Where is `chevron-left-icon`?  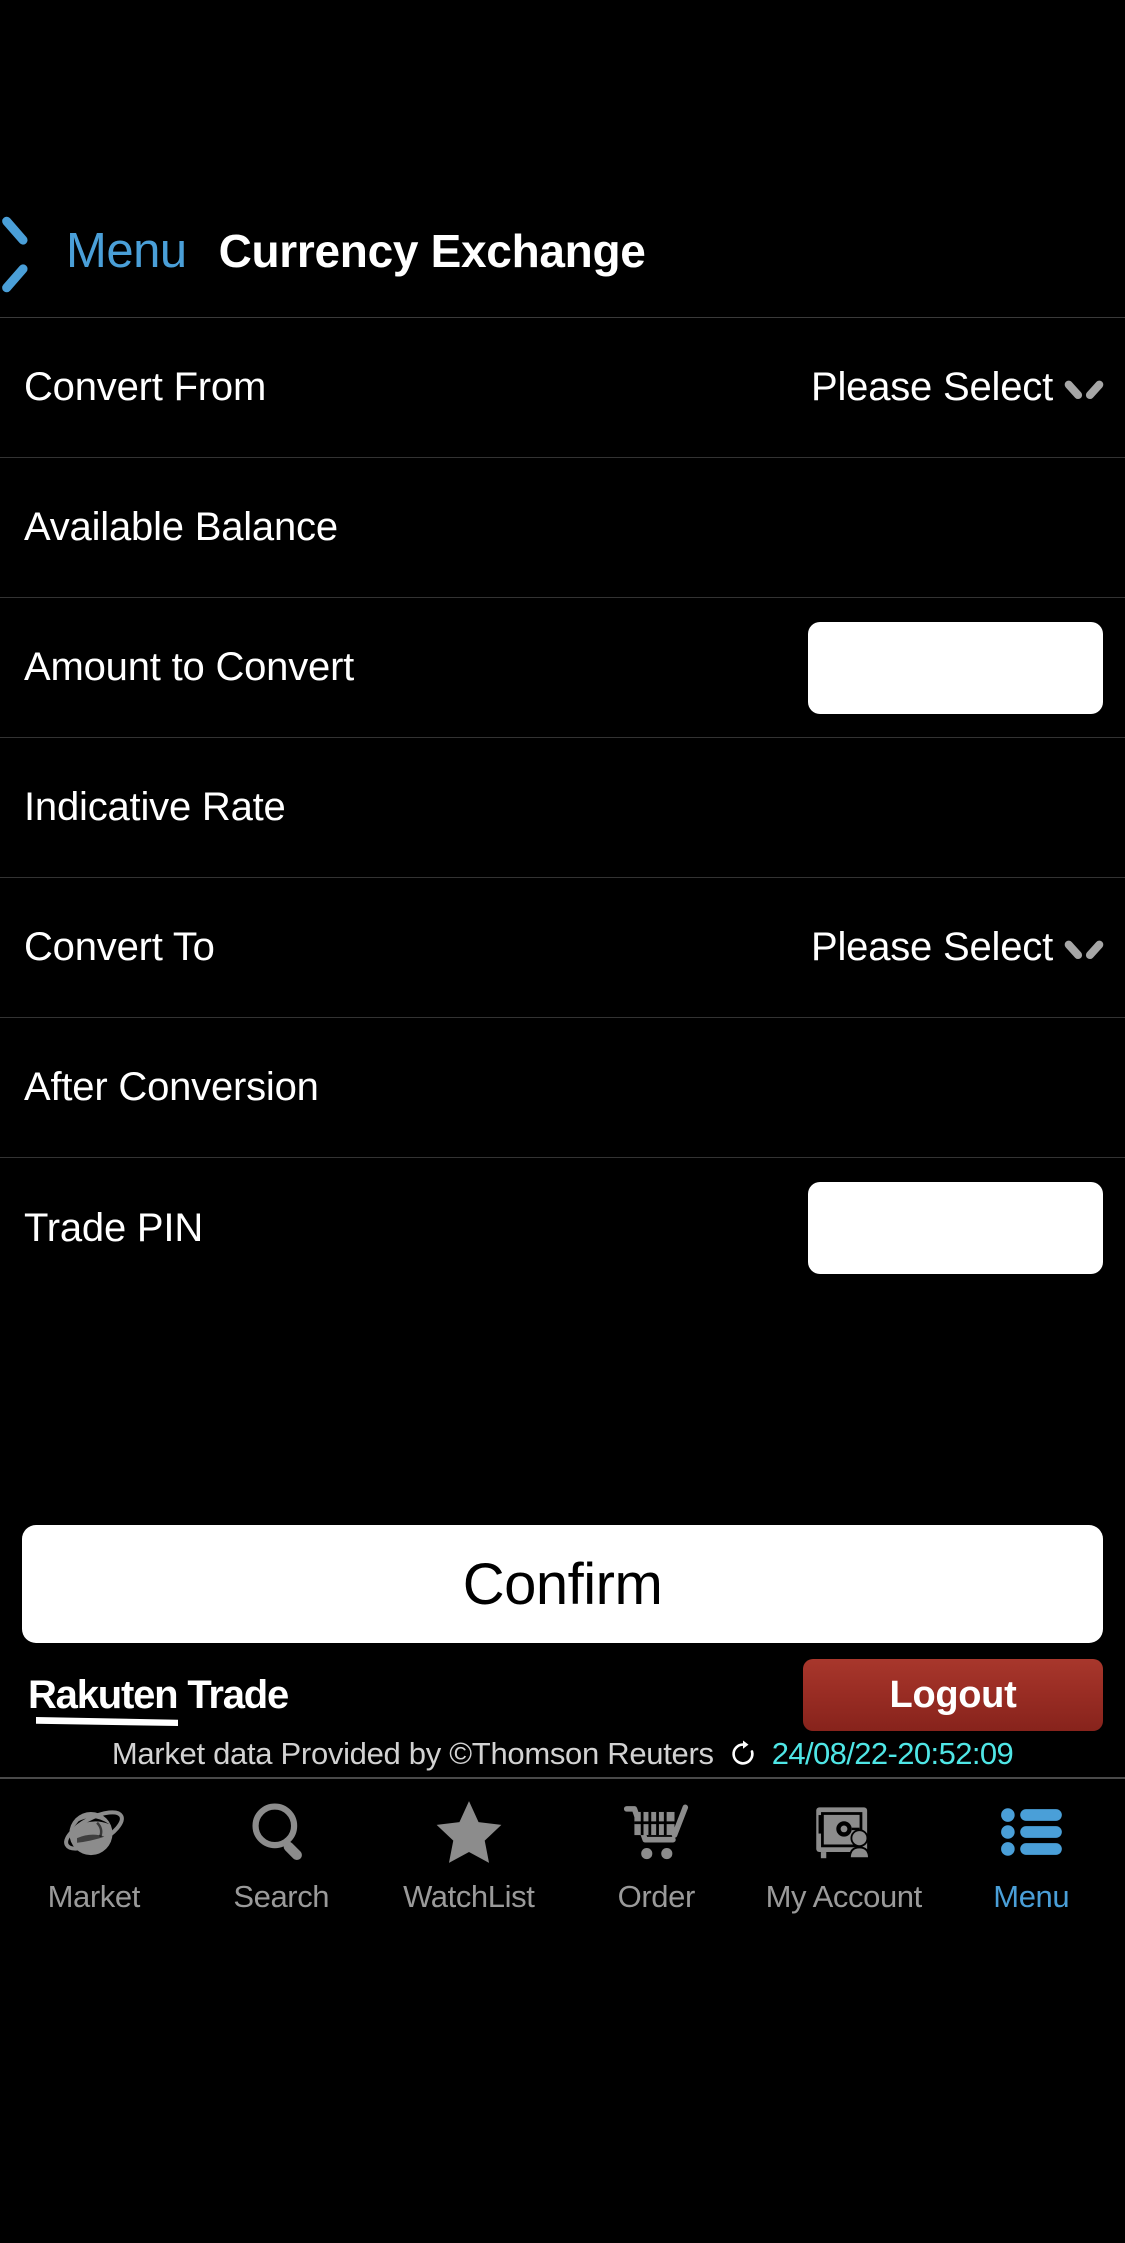
chevron-left-icon is located at coordinates (37, 251).